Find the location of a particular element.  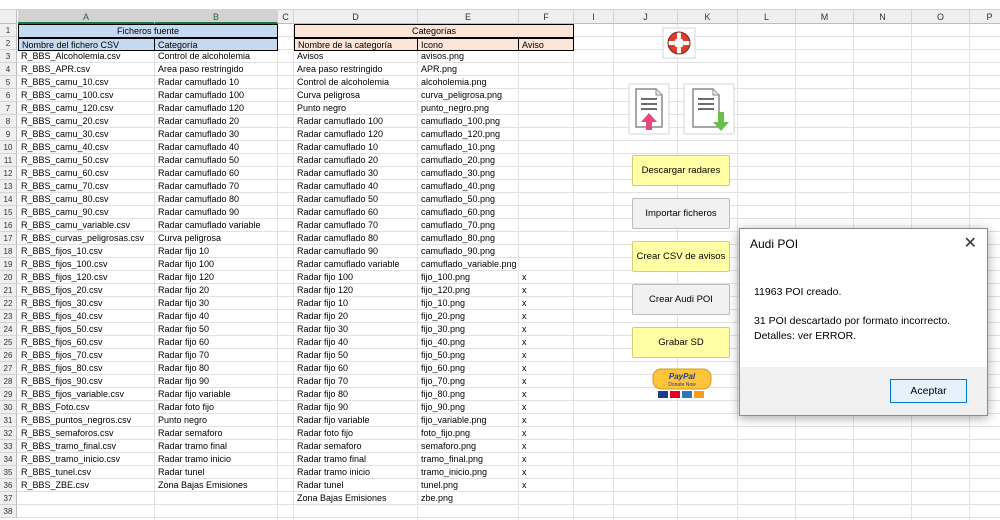

category-icon-cell: alcoholemia.png is located at coordinates (468, 82).